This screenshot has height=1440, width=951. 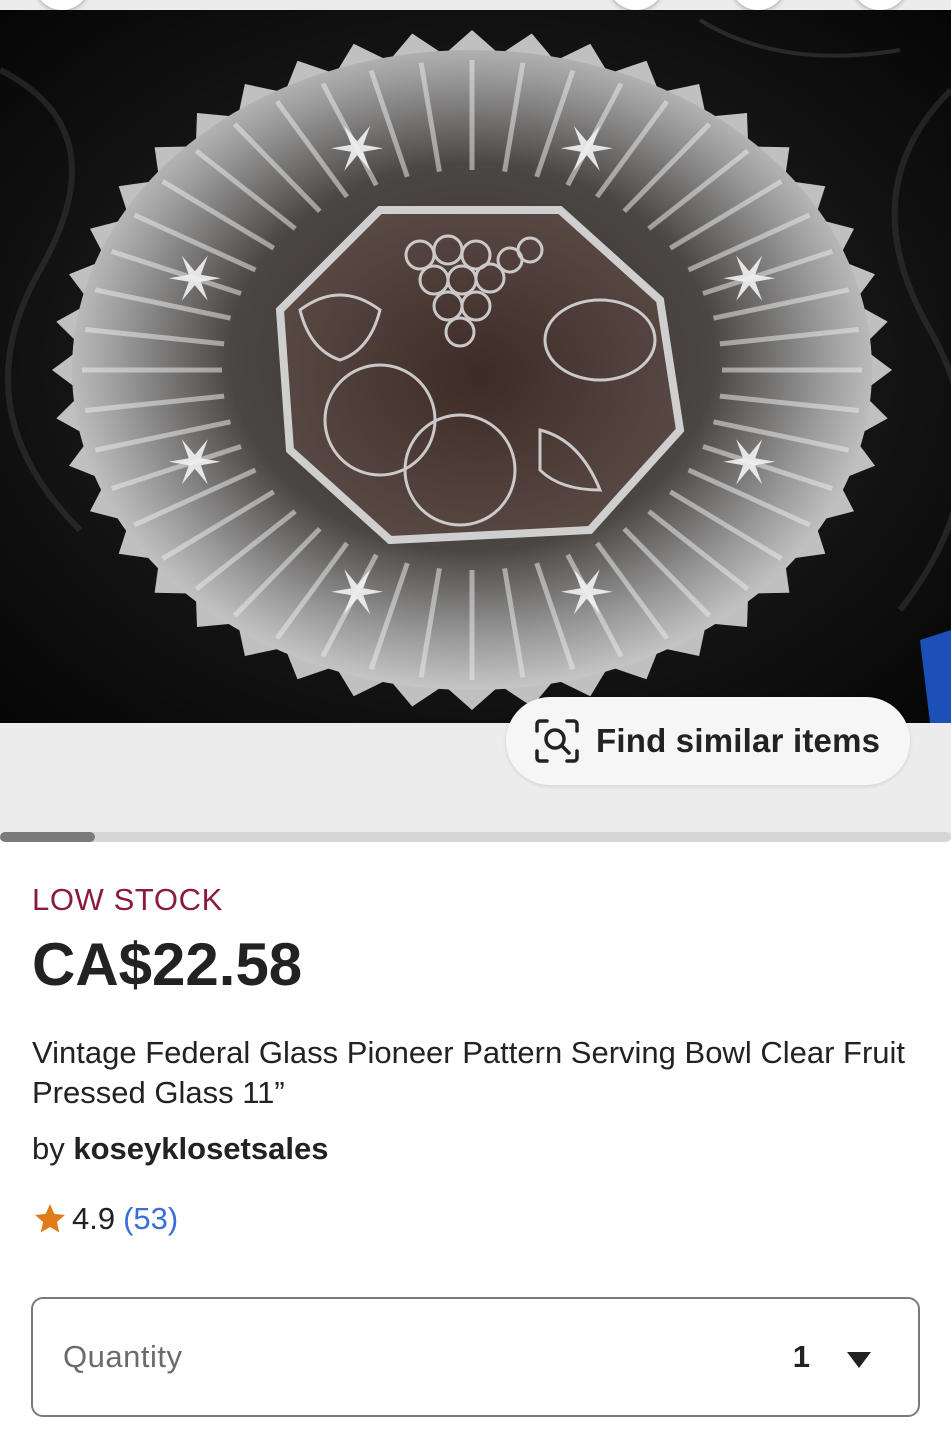 What do you see at coordinates (50, 1219) in the screenshot?
I see `star-icon` at bounding box center [50, 1219].